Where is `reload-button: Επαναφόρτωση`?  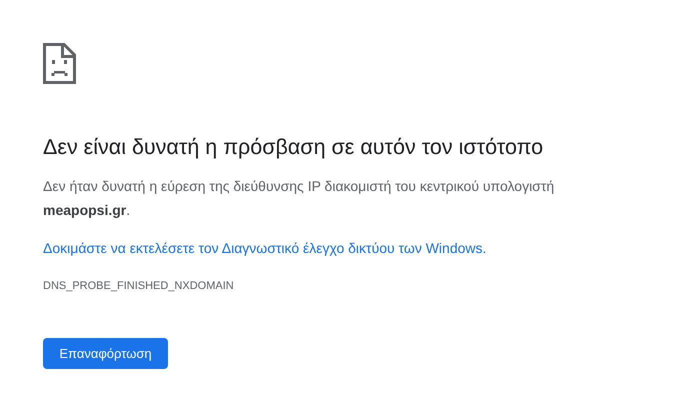 reload-button: Επαναφόρτωση is located at coordinates (105, 353).